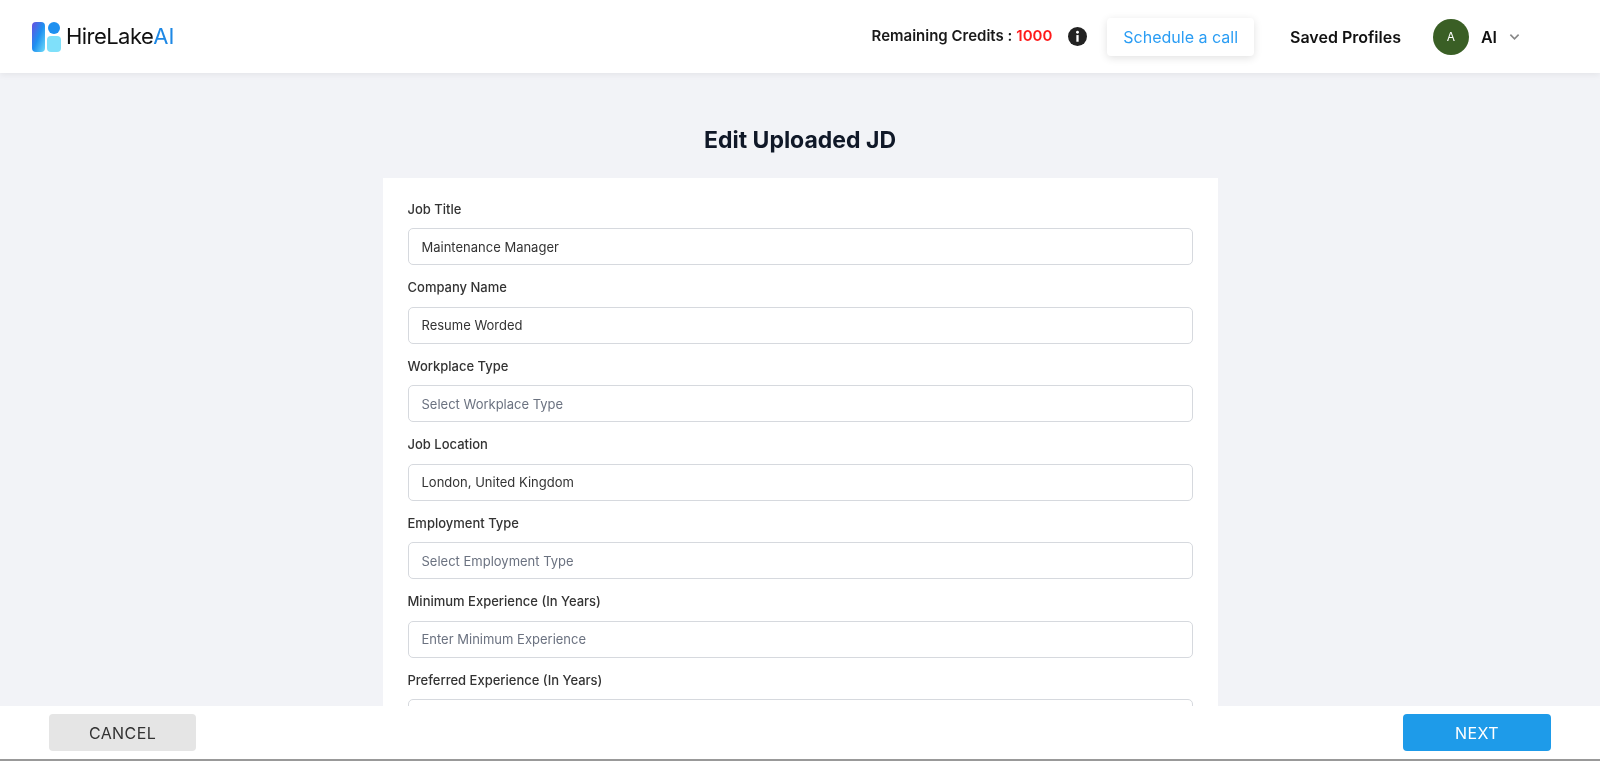 This screenshot has height=761, width=1600. What do you see at coordinates (800, 560) in the screenshot?
I see `input-field: Select Employment Type` at bounding box center [800, 560].